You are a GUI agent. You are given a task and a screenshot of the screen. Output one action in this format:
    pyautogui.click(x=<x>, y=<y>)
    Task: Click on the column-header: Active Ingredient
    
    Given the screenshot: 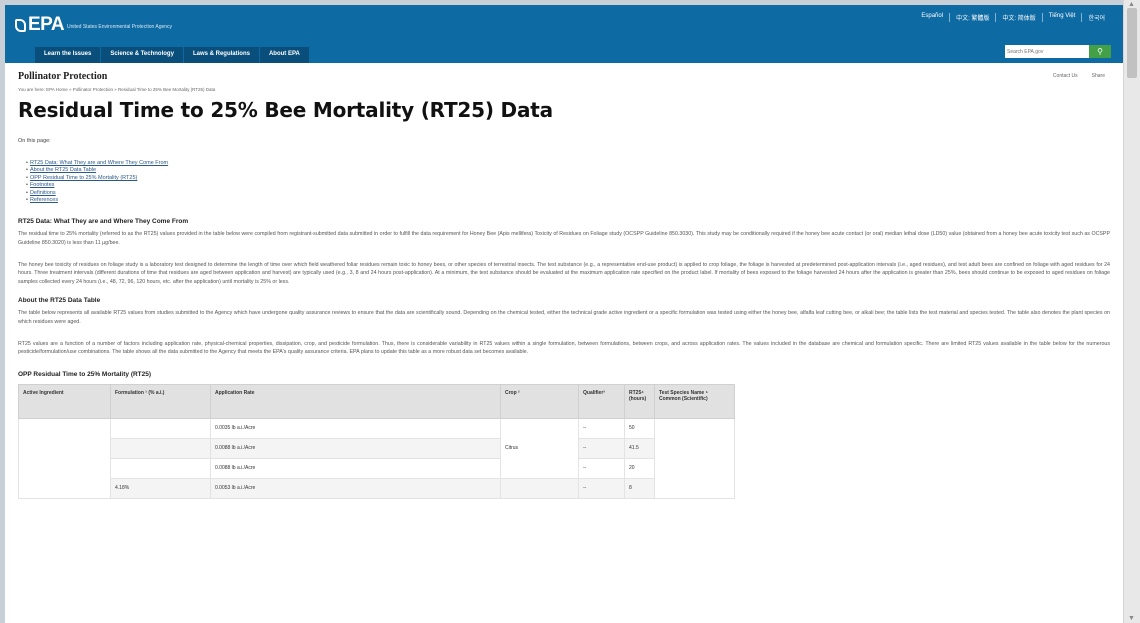 What is the action you would take?
    pyautogui.click(x=64, y=401)
    